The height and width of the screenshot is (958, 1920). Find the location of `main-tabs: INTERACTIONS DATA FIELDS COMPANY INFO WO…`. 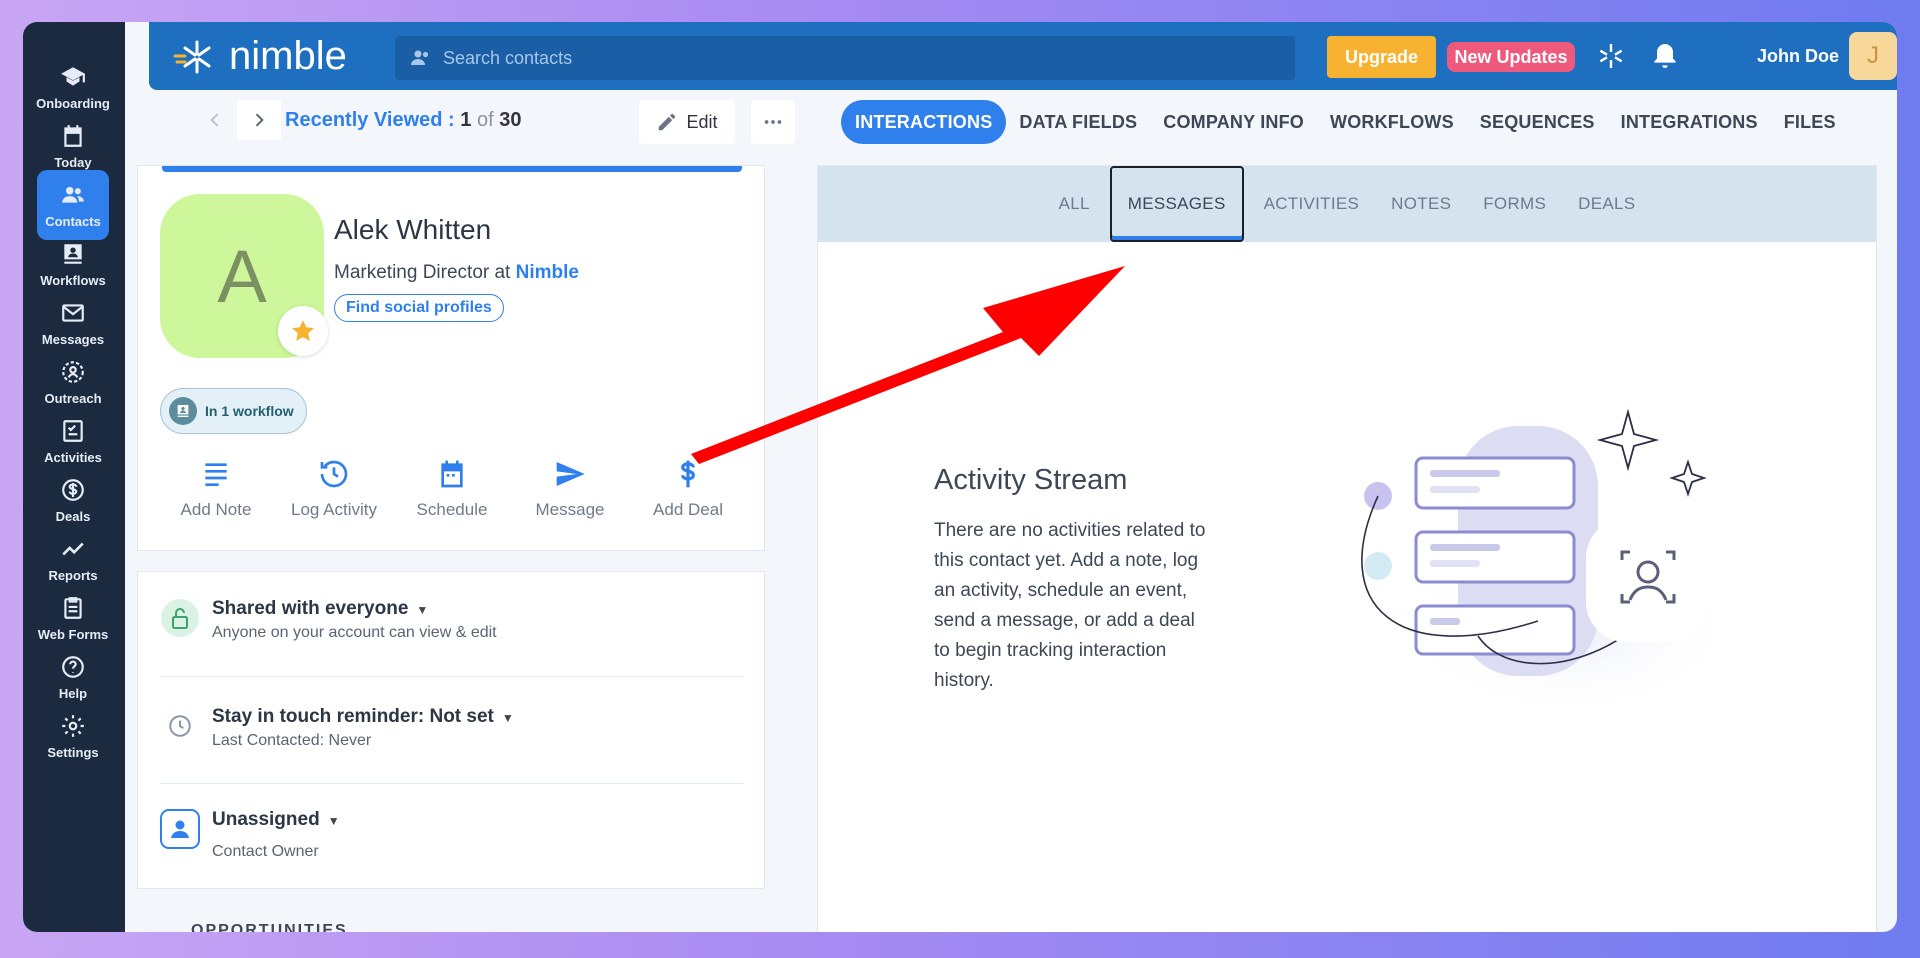

main-tabs: INTERACTIONS DATA FIELDS COMPANY INFO WO… is located at coordinates (1345, 122).